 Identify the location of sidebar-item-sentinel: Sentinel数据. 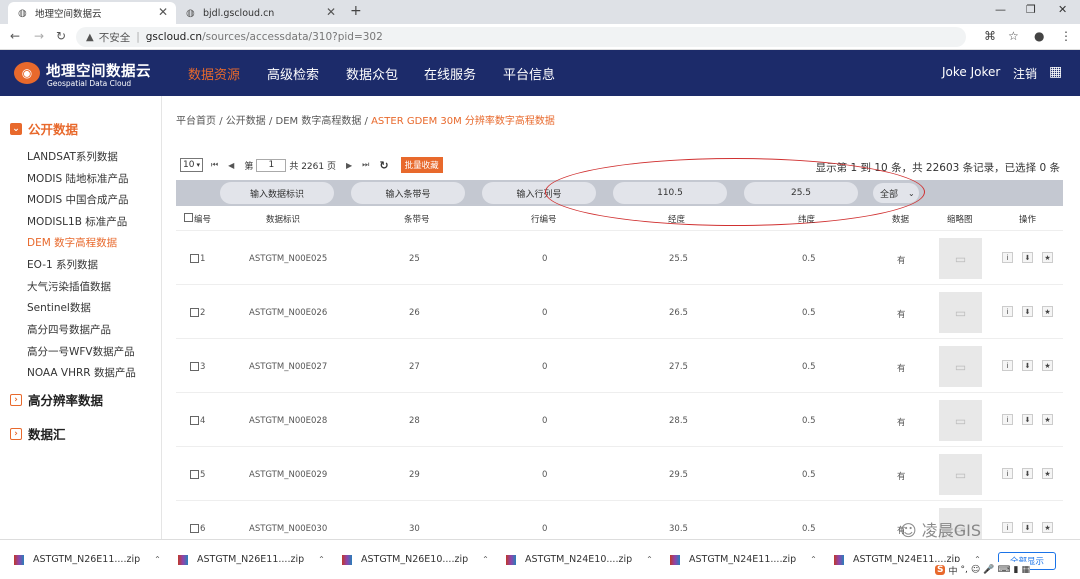
(59, 307).